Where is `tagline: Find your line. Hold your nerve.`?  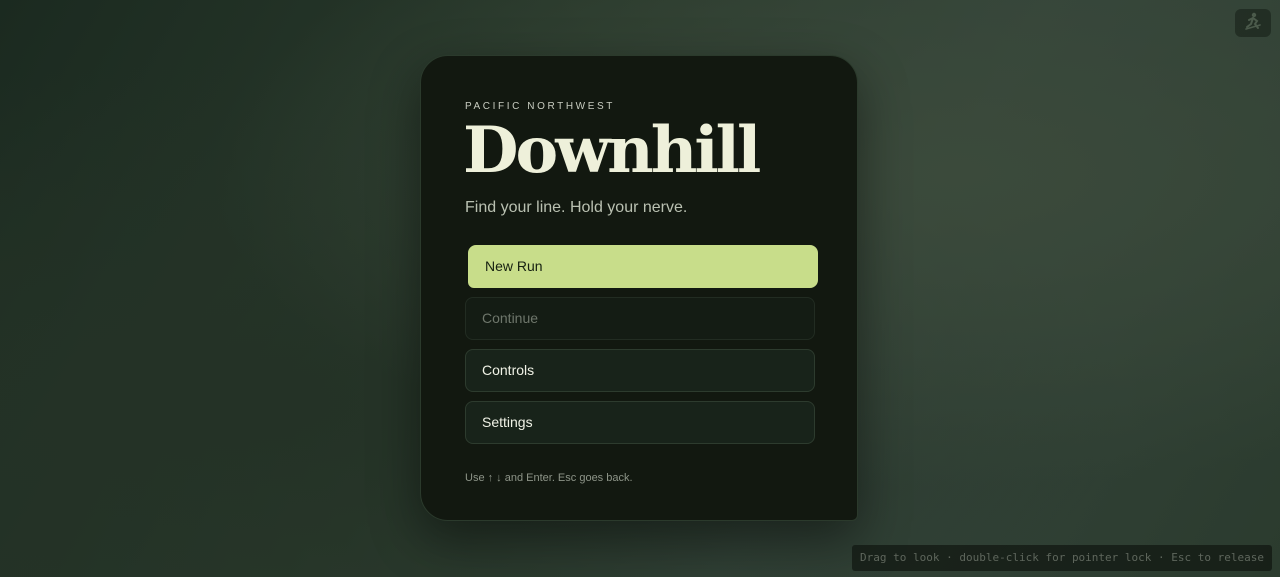
tagline: Find your line. Hold your nerve. is located at coordinates (576, 207).